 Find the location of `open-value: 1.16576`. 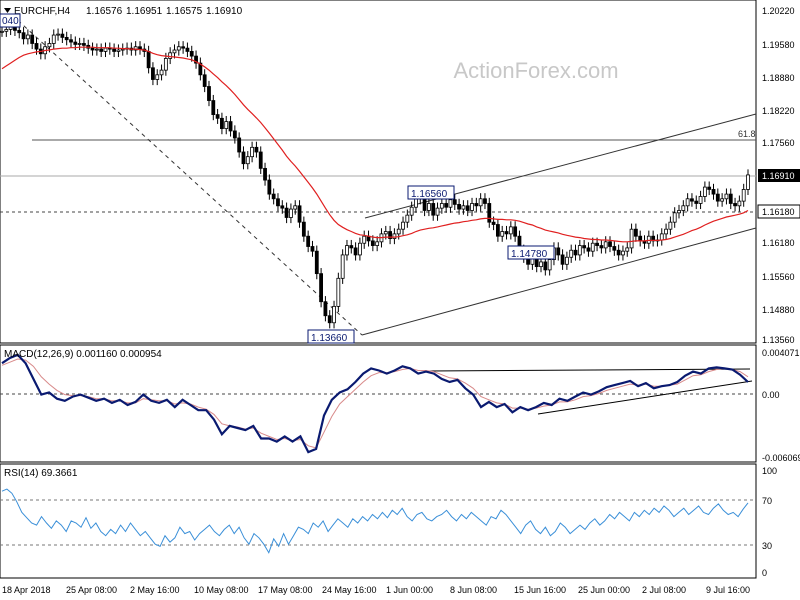

open-value: 1.16576 is located at coordinates (104, 11).